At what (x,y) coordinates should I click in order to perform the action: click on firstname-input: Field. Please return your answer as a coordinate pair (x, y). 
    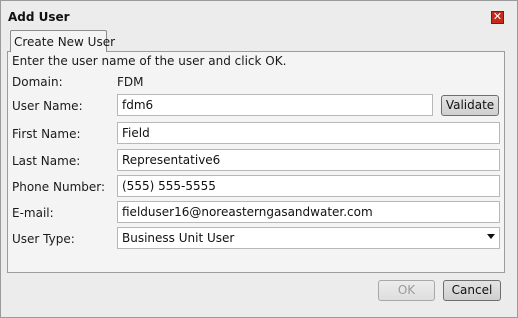
    Looking at the image, I should click on (308, 133).